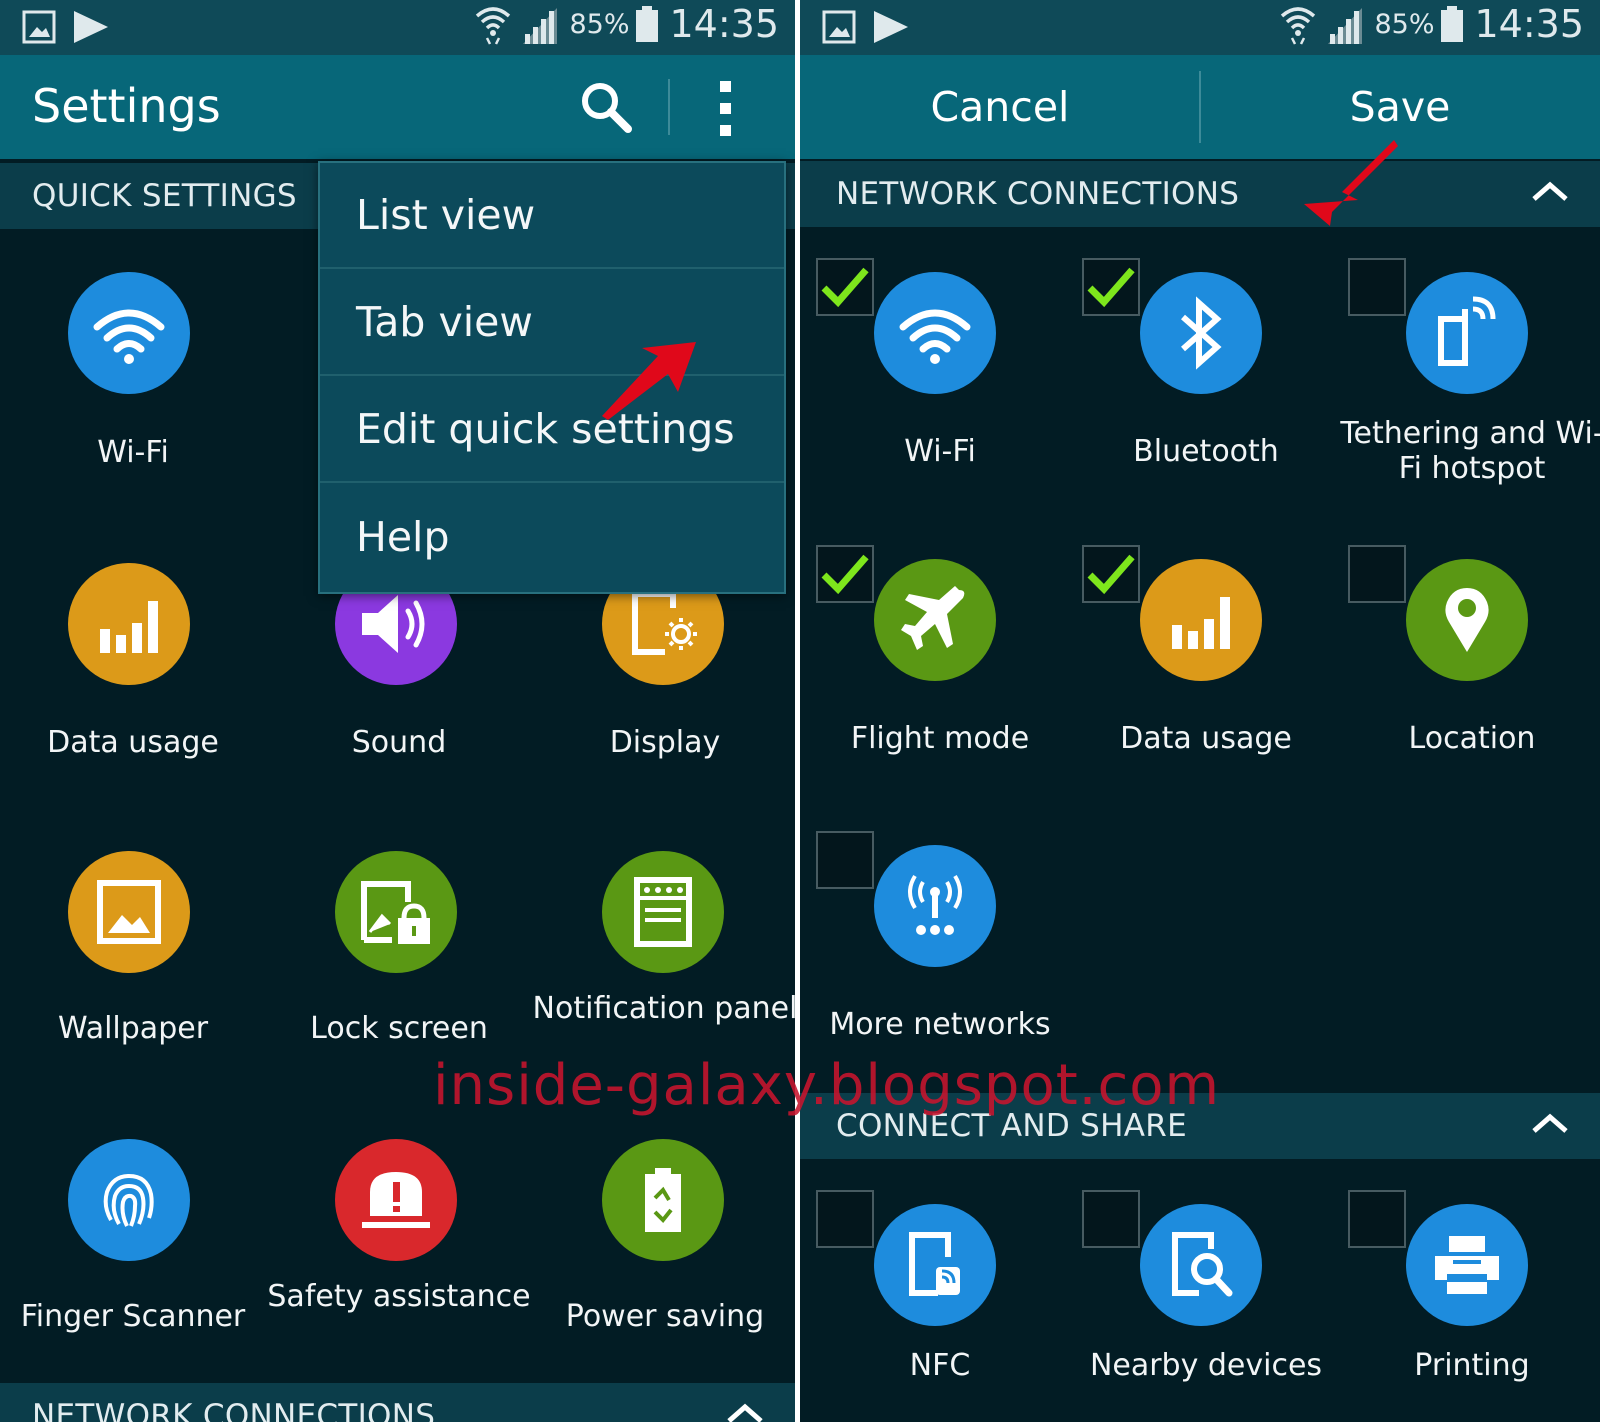 The image size is (1600, 1422). What do you see at coordinates (647, 24) in the screenshot?
I see `battery-icon` at bounding box center [647, 24].